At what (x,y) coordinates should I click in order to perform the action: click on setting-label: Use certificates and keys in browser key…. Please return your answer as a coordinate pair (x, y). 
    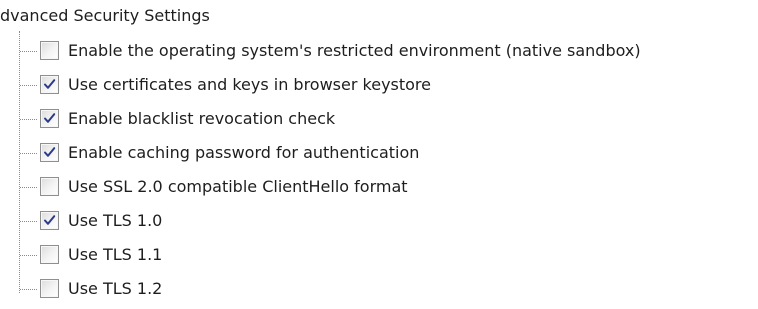
    Looking at the image, I should click on (249, 85).